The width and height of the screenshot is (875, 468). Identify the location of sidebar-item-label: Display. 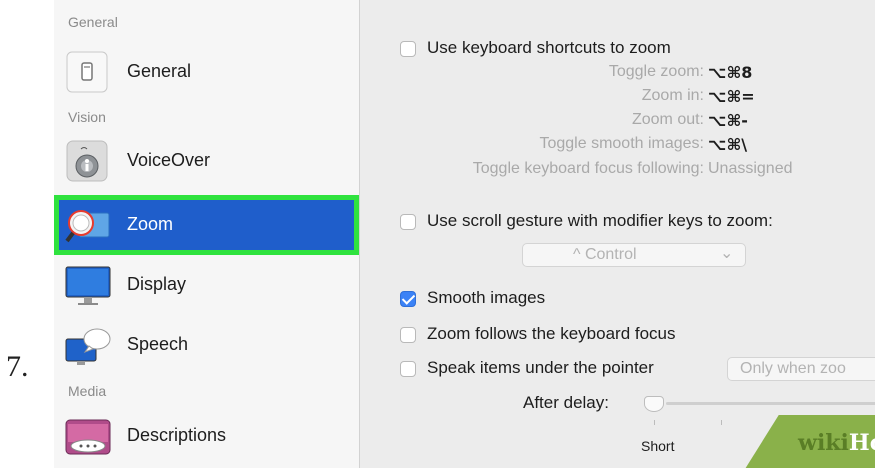
(157, 284).